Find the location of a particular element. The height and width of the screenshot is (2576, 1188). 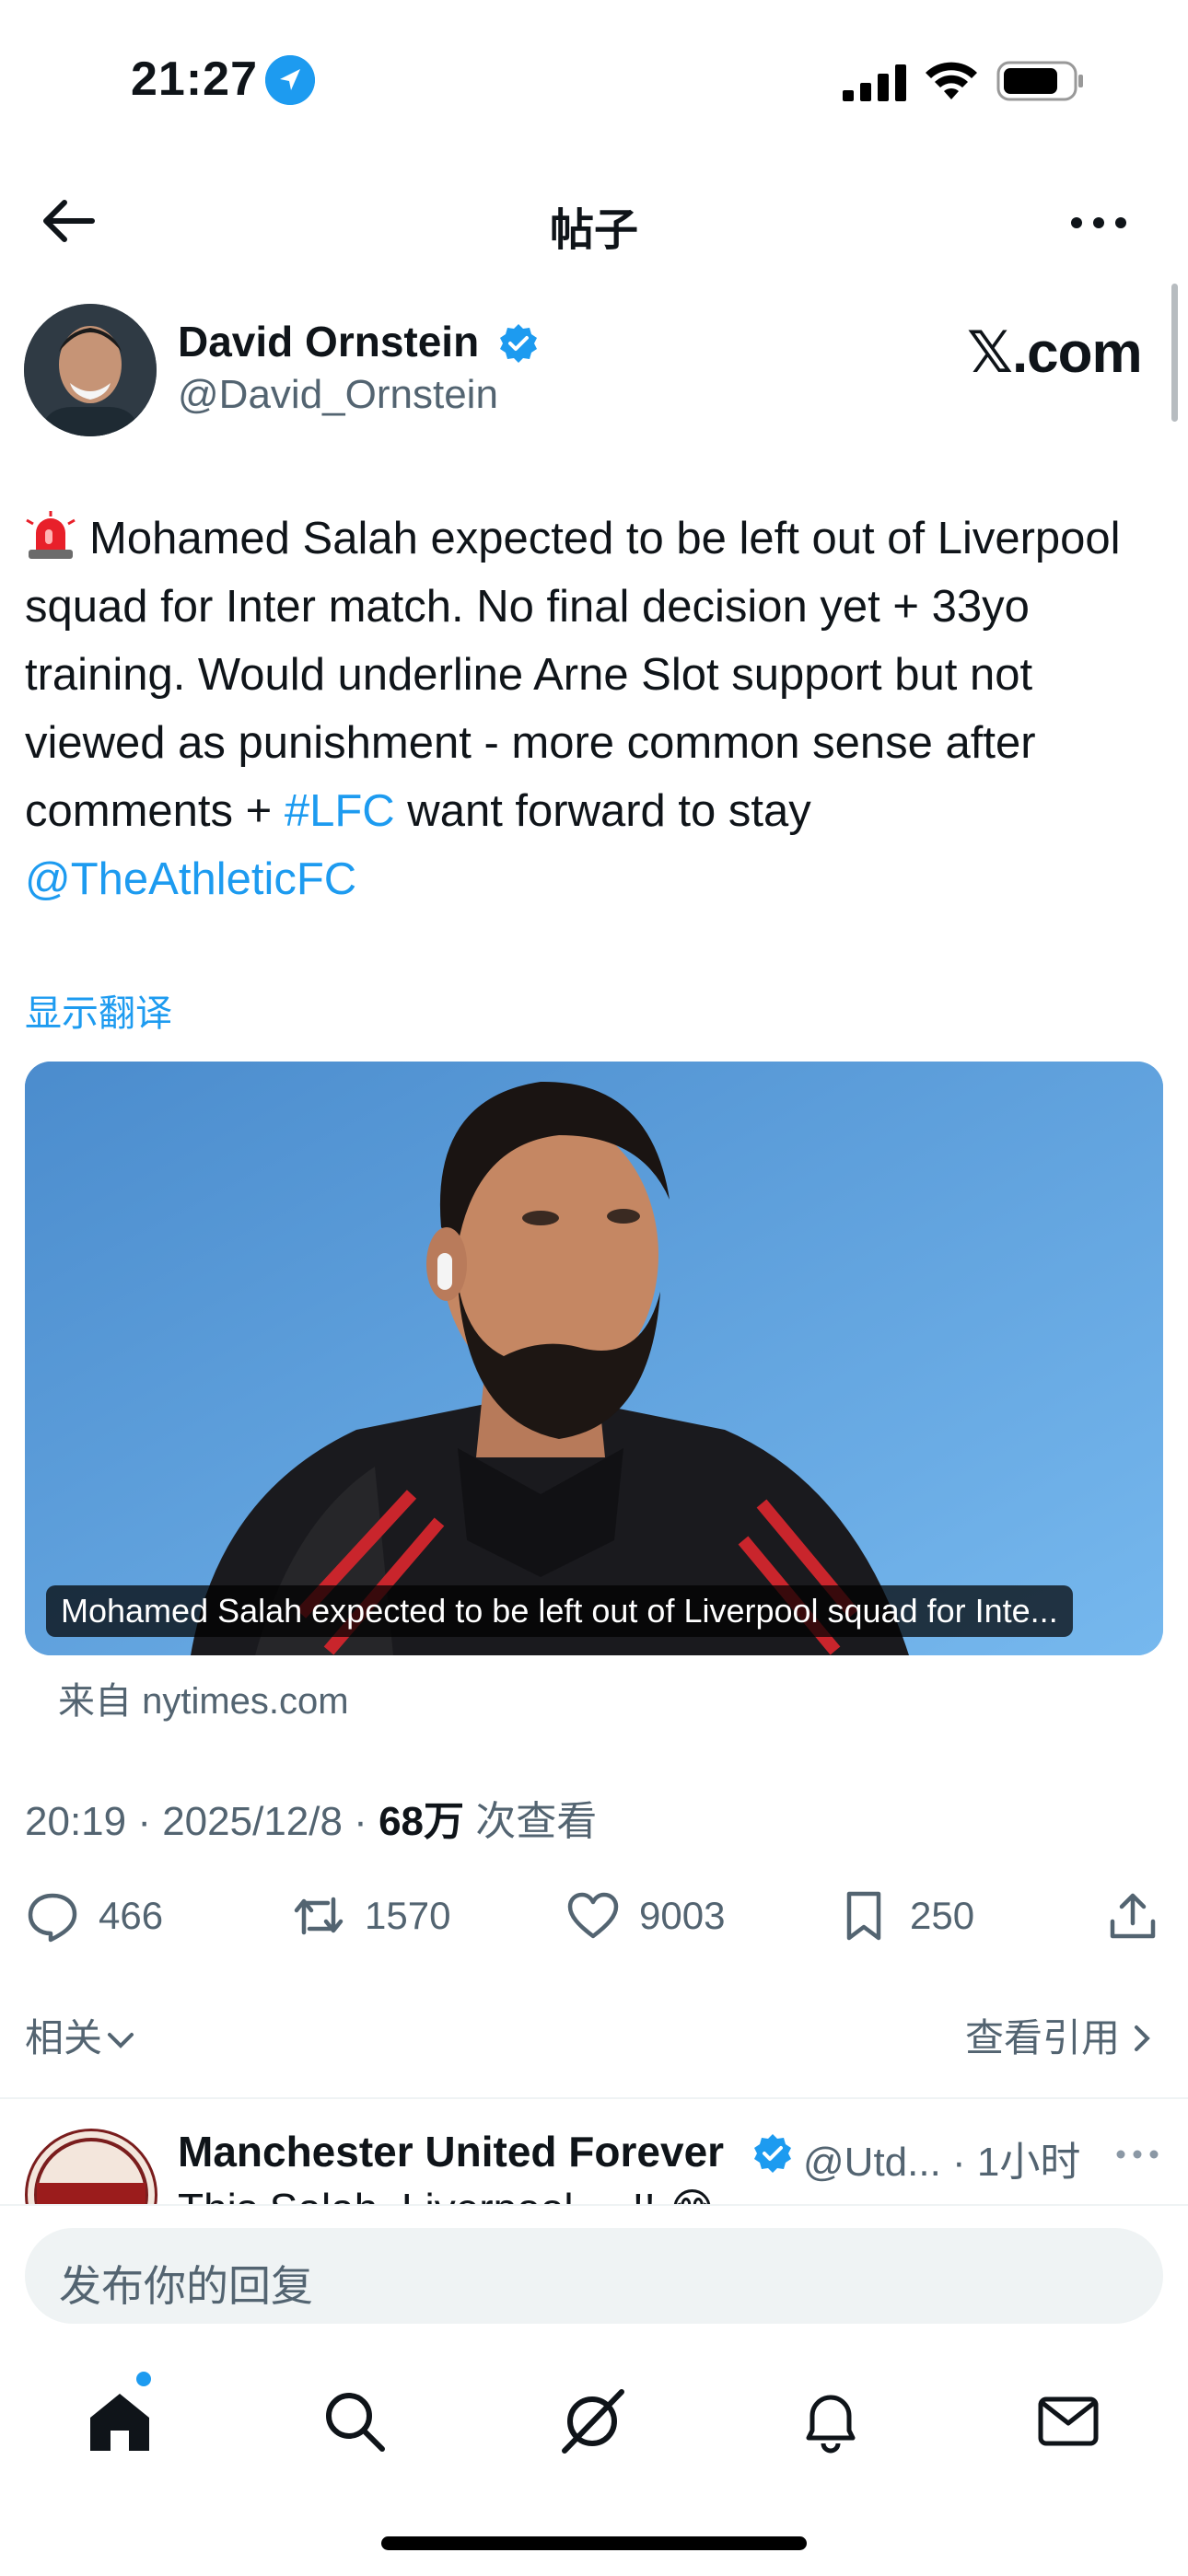

verified-badge-icon is located at coordinates (518, 343).